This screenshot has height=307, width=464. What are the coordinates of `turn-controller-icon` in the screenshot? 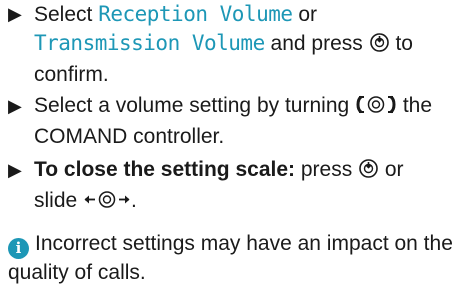 It's located at (376, 108).